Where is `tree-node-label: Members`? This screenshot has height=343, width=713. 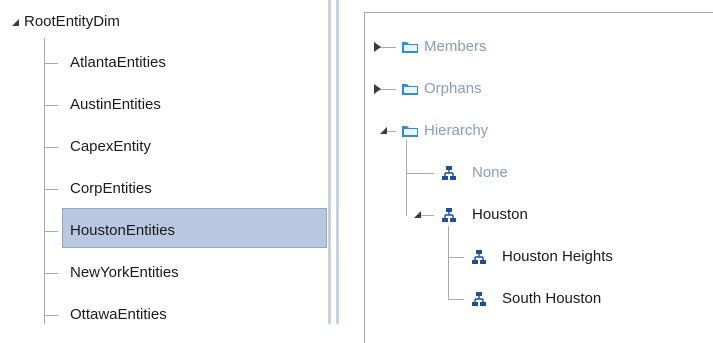
tree-node-label: Members is located at coordinates (455, 46).